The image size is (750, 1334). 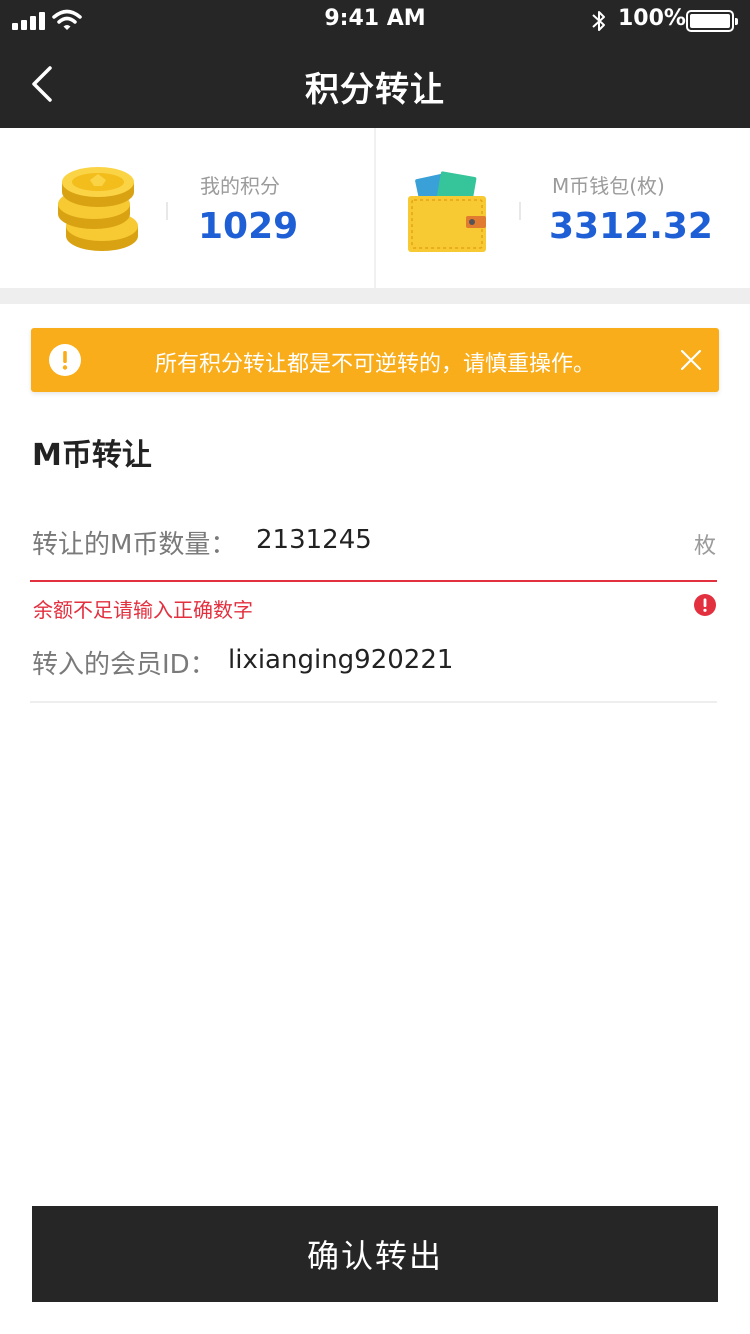 I want to click on amount-label: 转让的M币数量：, so click(x=134, y=545).